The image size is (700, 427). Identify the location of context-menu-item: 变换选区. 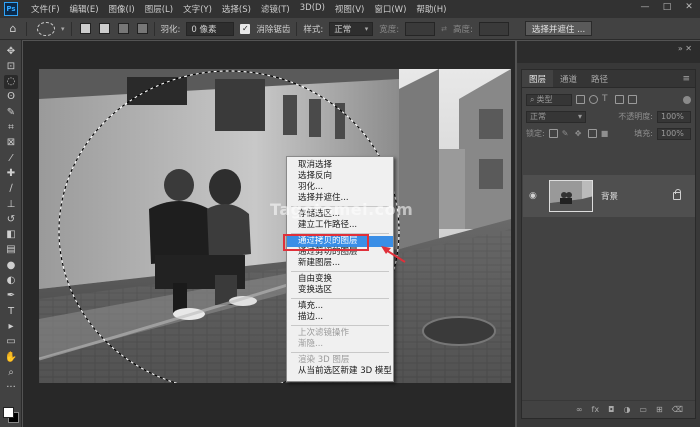
(340, 290).